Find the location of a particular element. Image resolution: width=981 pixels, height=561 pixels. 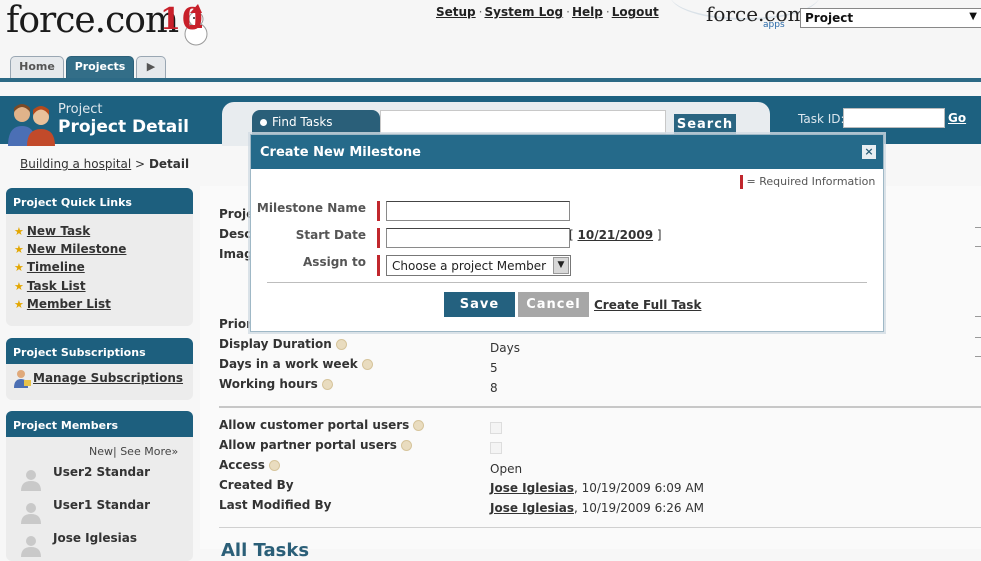

find-tasks-label: Find Tasks is located at coordinates (302, 122).